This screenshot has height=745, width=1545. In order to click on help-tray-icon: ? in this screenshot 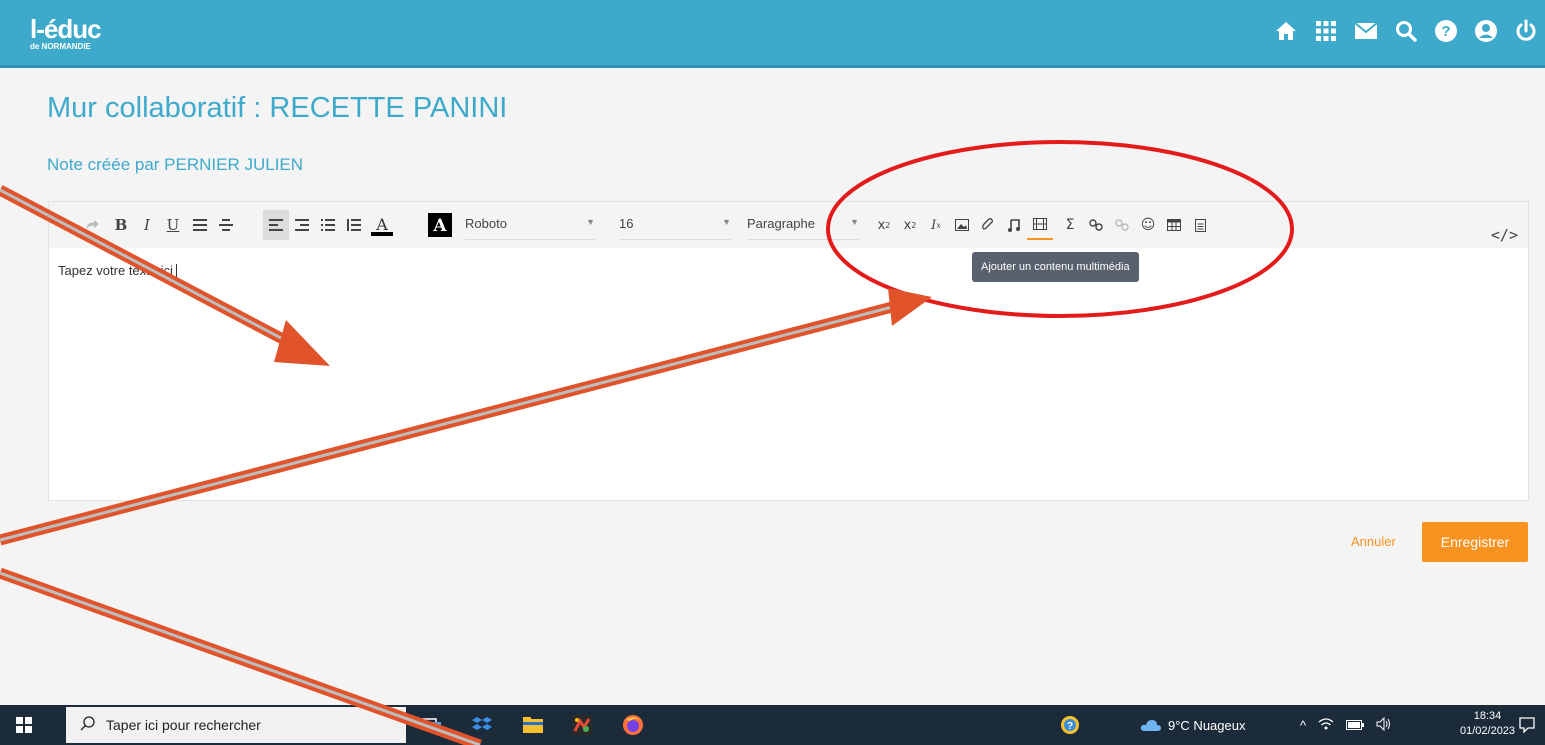, I will do `click(1070, 725)`.